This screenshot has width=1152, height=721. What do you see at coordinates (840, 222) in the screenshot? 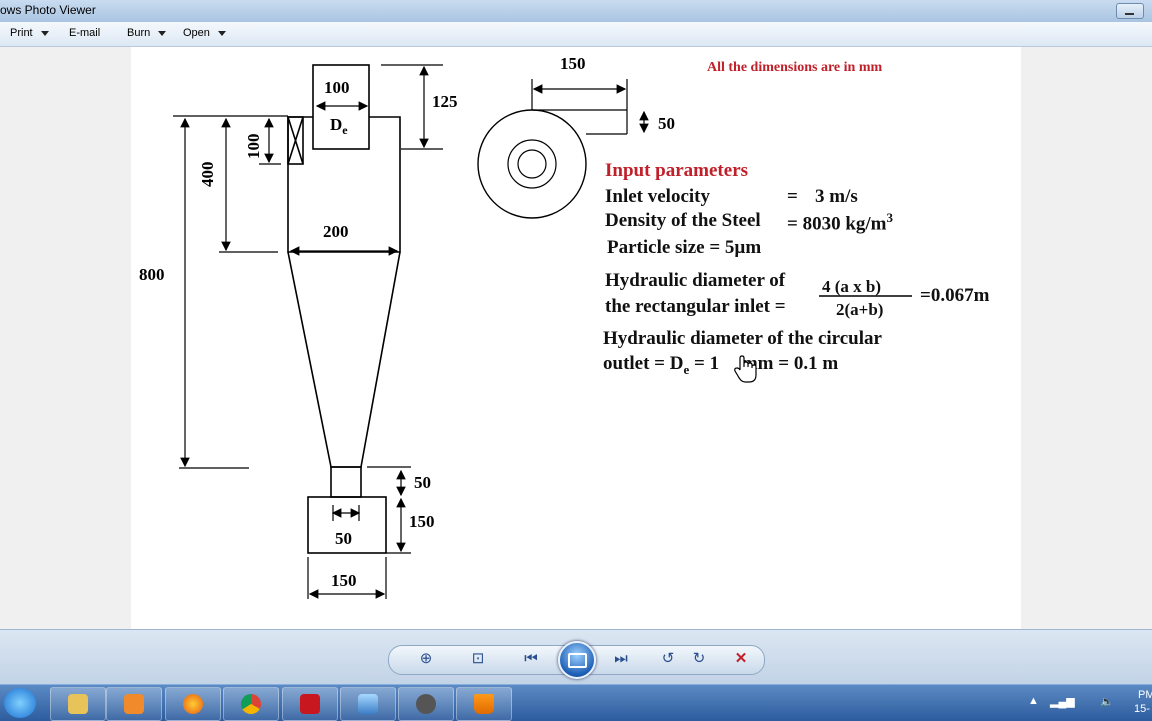
I see `density-value: = 8030 kg/m3` at bounding box center [840, 222].